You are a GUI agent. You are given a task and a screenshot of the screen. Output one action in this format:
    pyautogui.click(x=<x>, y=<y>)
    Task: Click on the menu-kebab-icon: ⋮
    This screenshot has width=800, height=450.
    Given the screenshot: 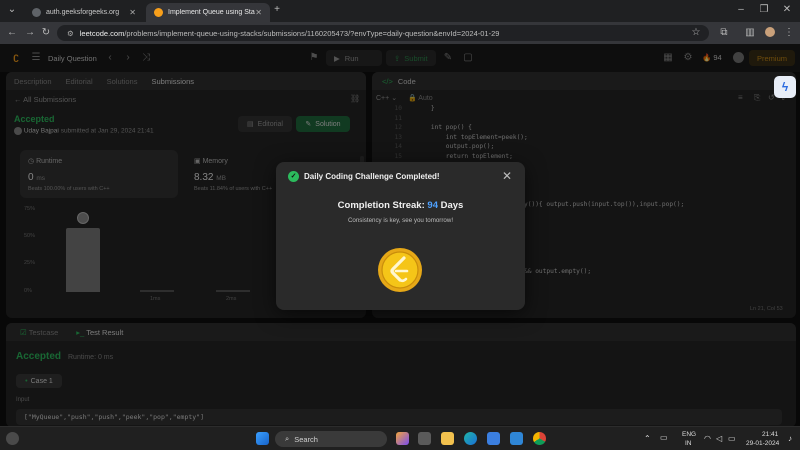 What is the action you would take?
    pyautogui.click(x=789, y=33)
    